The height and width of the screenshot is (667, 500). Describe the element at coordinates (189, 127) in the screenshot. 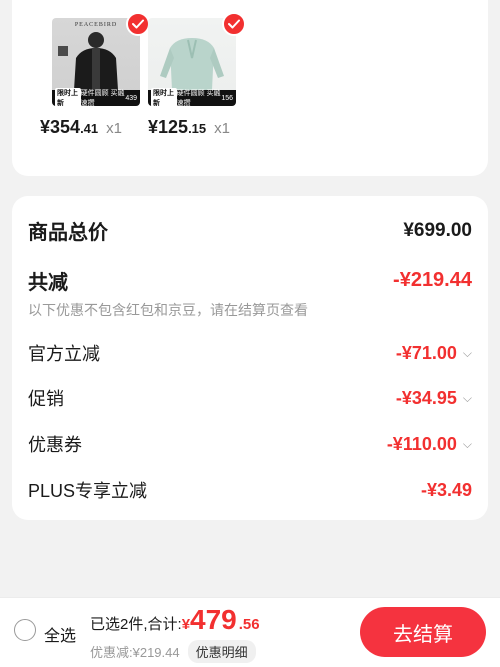

I see `product-price: ¥ 125 .15 x1` at that location.